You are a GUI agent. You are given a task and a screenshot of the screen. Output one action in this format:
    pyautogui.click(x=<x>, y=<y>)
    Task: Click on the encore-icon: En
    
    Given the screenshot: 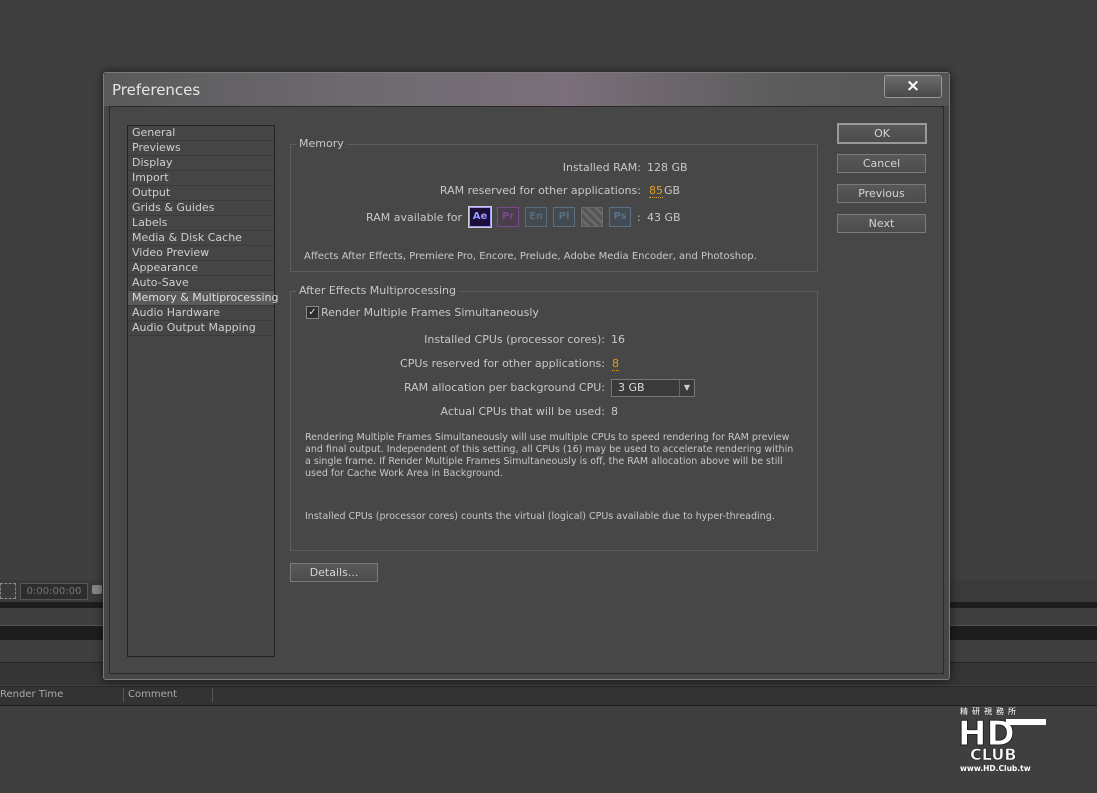 What is the action you would take?
    pyautogui.click(x=536, y=217)
    